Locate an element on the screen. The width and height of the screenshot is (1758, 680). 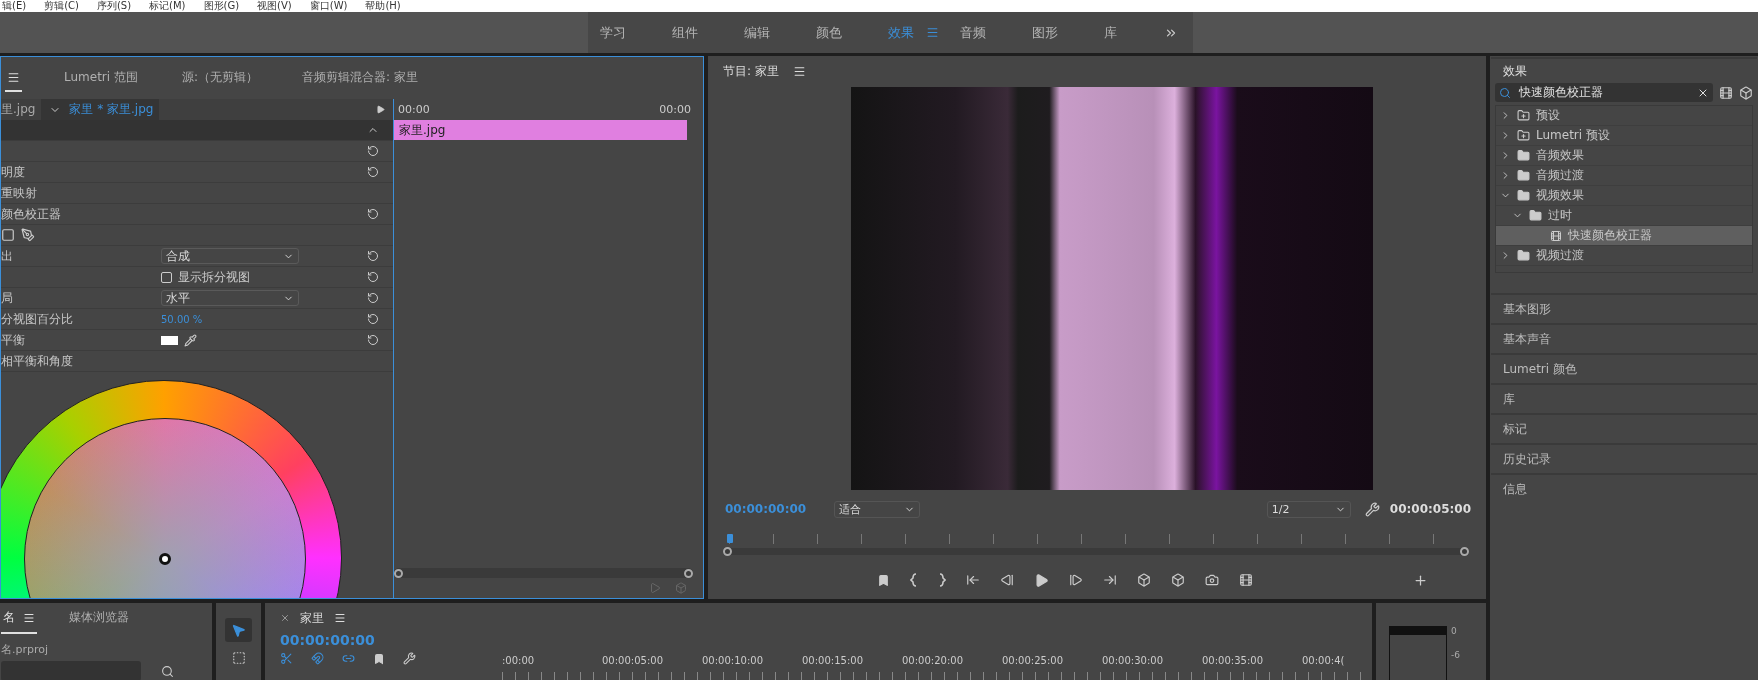
workspace-tab: 音频 is located at coordinates (984, 32).